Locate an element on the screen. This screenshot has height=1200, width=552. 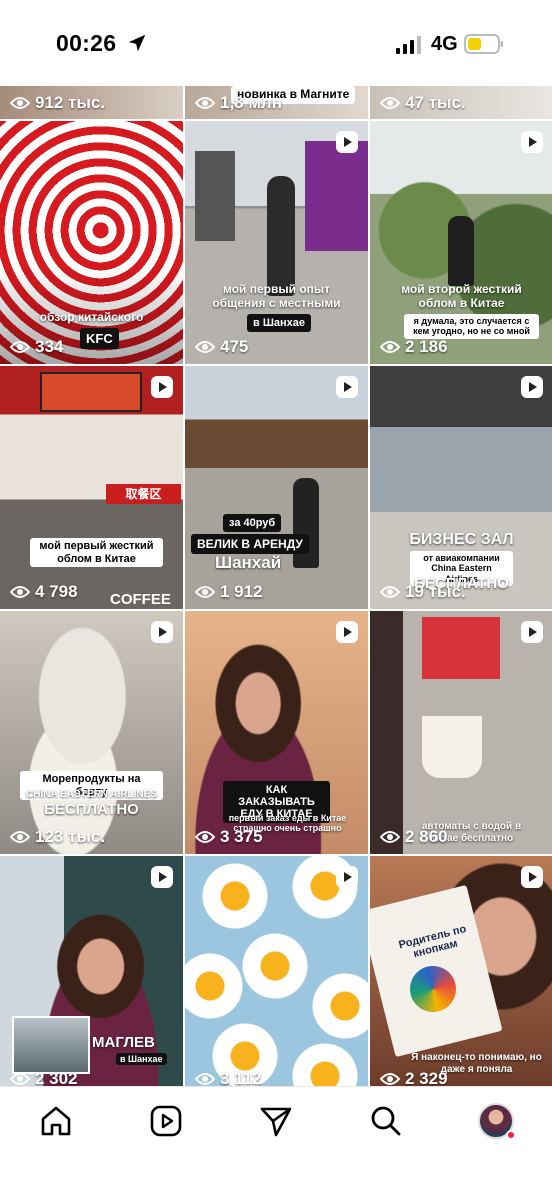
view-count: 4 798 is located at coordinates (56, 591).